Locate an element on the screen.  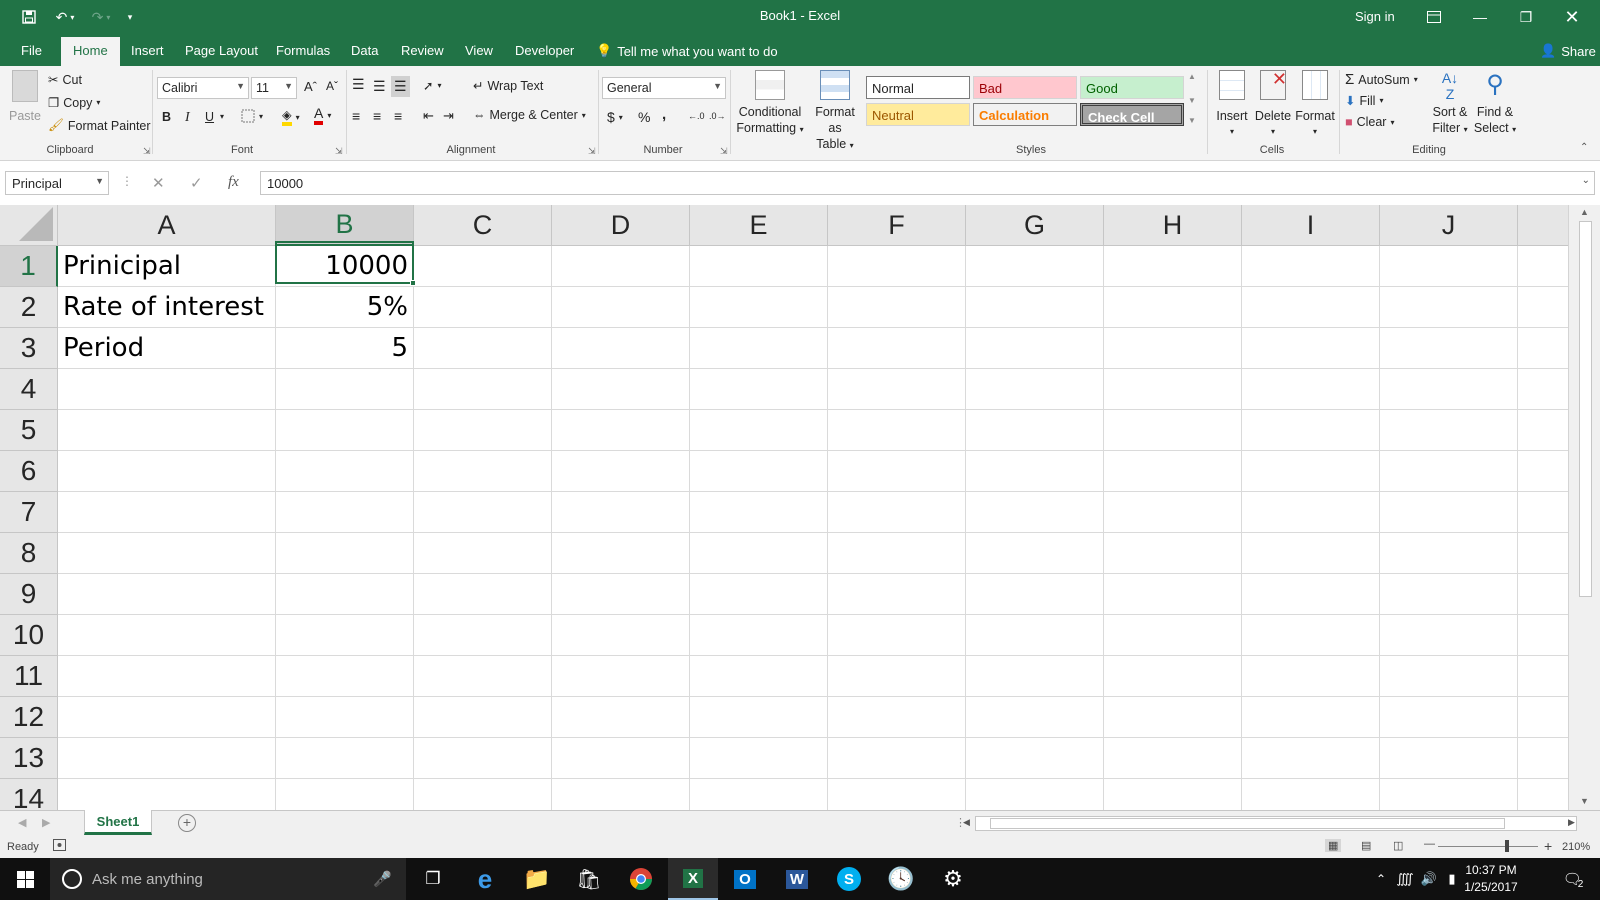
cell-h1 is located at coordinates (1173, 266).